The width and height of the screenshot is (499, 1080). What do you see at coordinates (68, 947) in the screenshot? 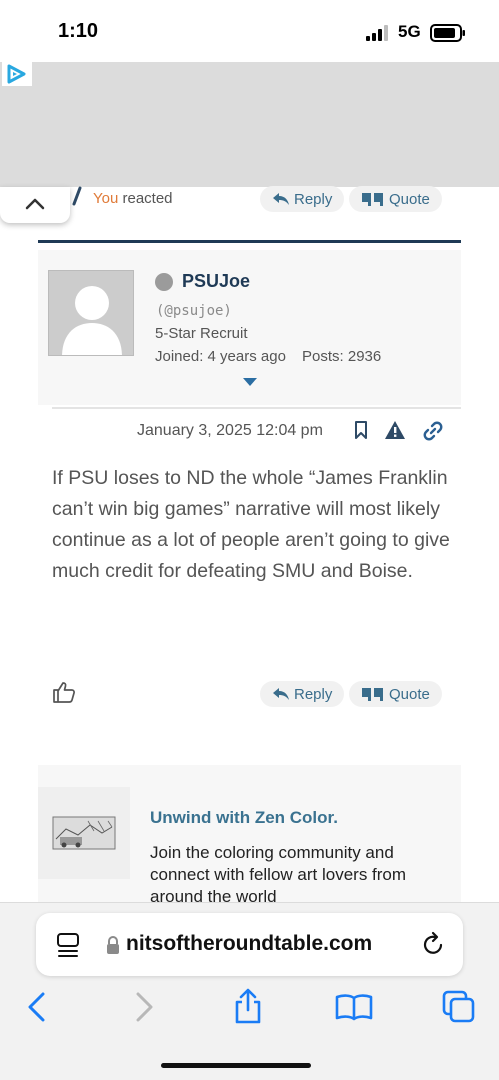
I see `page-menu-icon` at bounding box center [68, 947].